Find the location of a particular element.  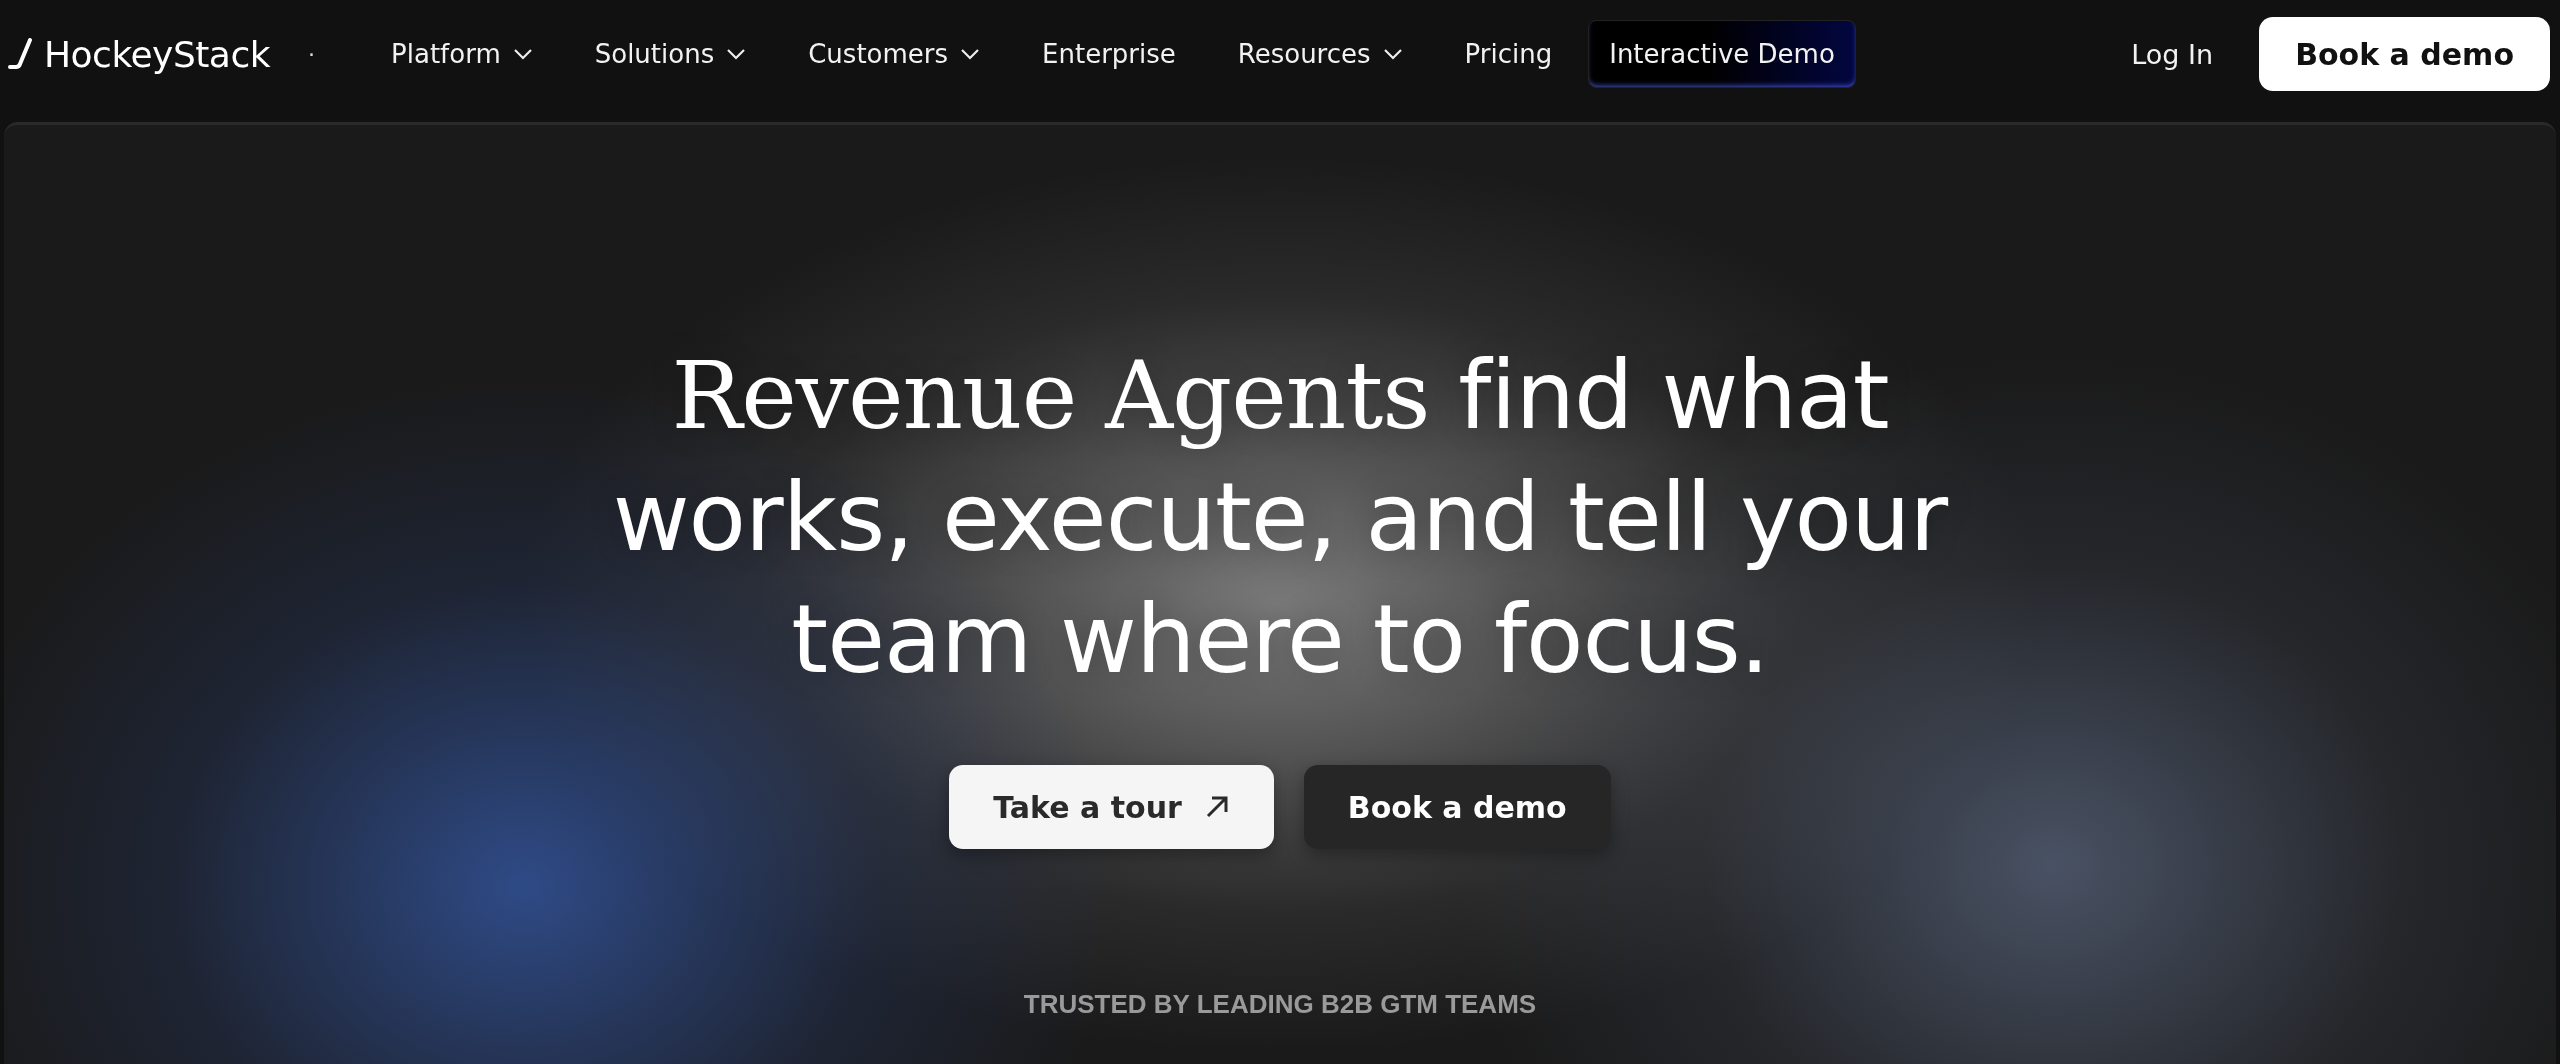

nav-link: Customers is located at coordinates (894, 54).